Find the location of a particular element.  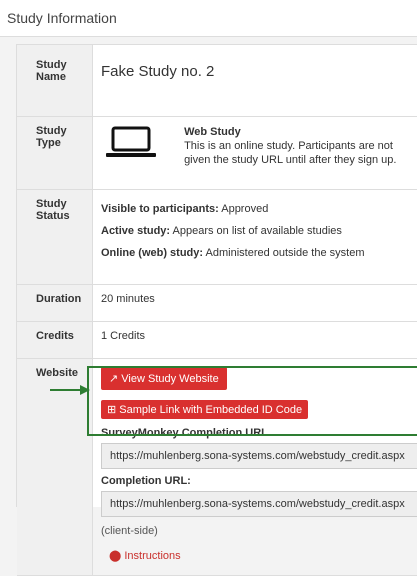

info-icon: ⬤ is located at coordinates (115, 556).